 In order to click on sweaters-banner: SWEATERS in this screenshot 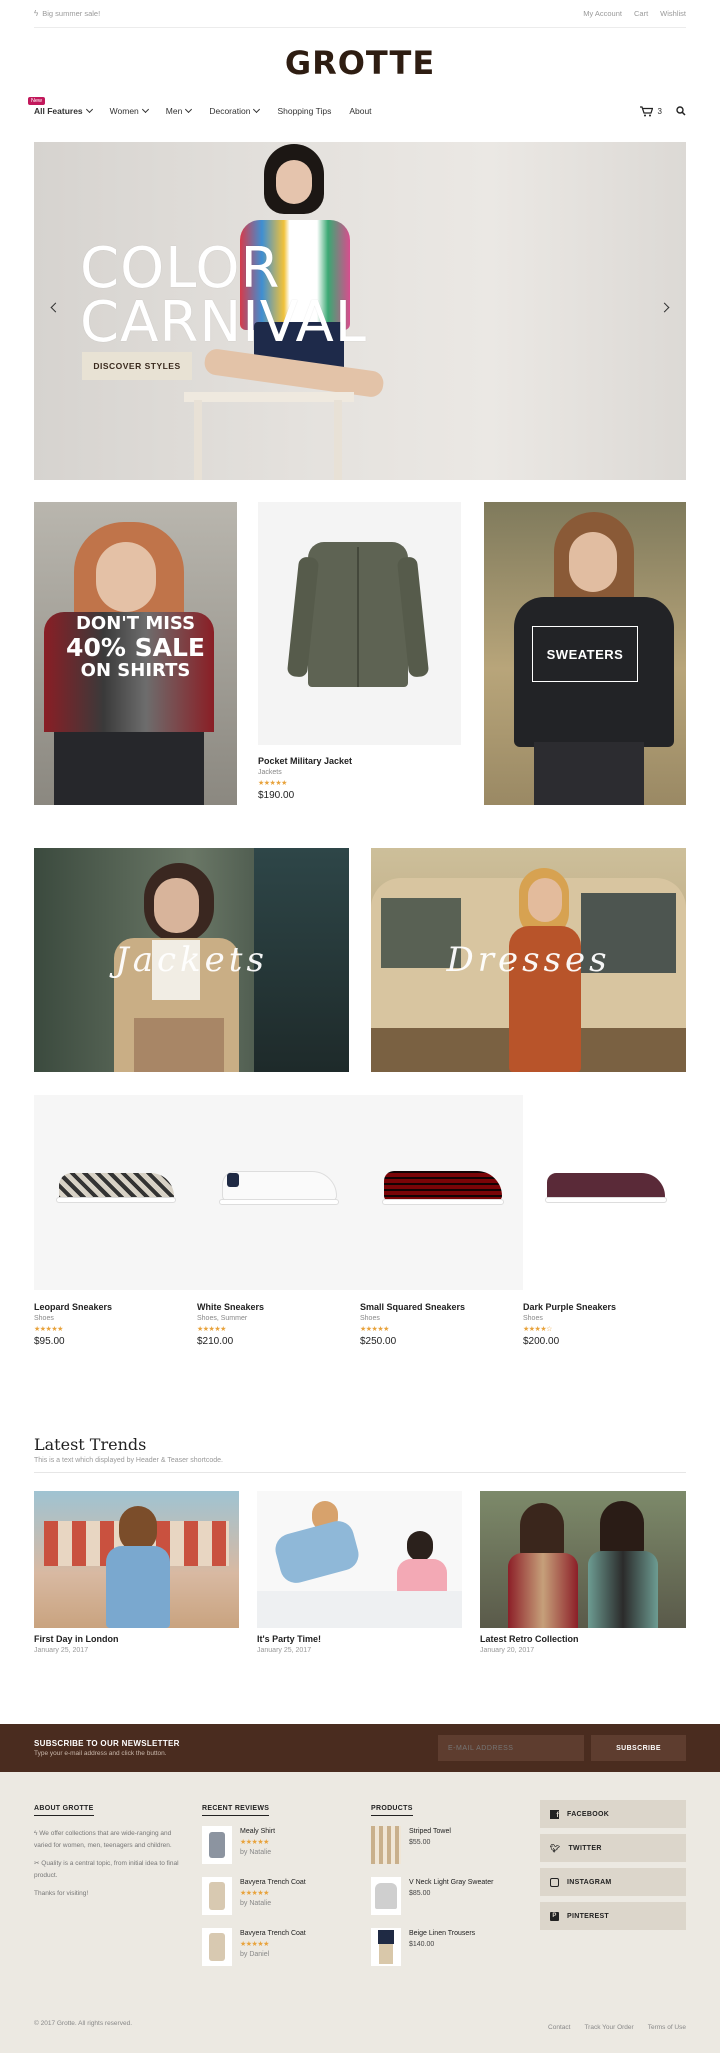, I will do `click(585, 653)`.